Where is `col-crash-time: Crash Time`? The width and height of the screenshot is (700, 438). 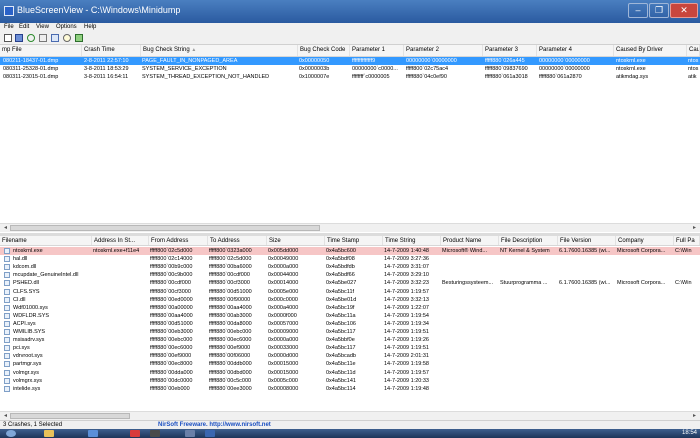
col-crash-time: Crash Time is located at coordinates (111, 50).